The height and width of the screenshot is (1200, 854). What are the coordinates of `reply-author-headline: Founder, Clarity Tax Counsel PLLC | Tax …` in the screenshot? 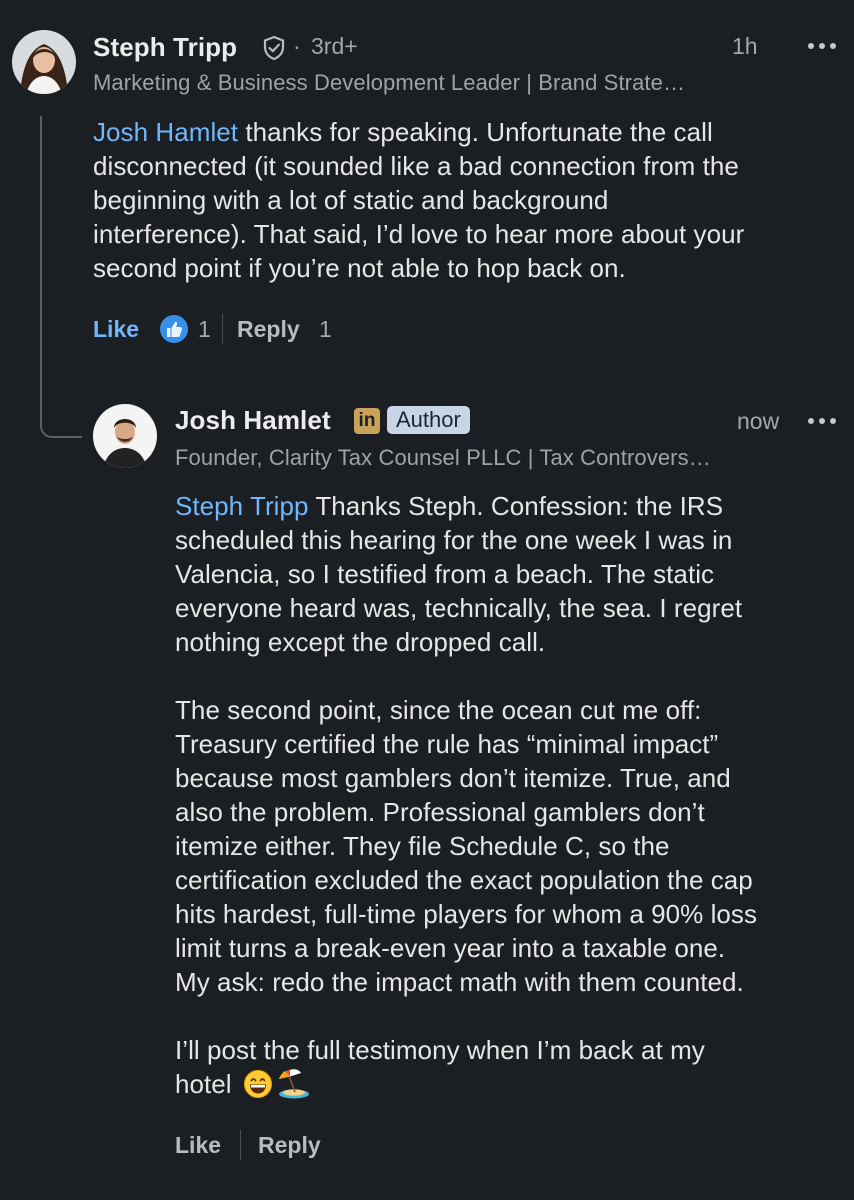 It's located at (443, 457).